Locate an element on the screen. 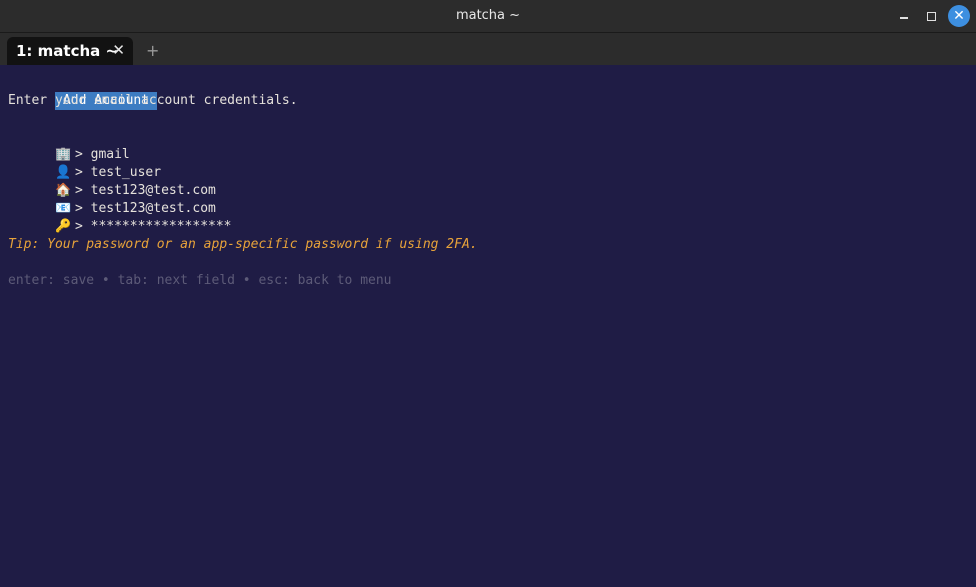 This screenshot has height=587, width=976. close-icon: ✕ is located at coordinates (959, 16).